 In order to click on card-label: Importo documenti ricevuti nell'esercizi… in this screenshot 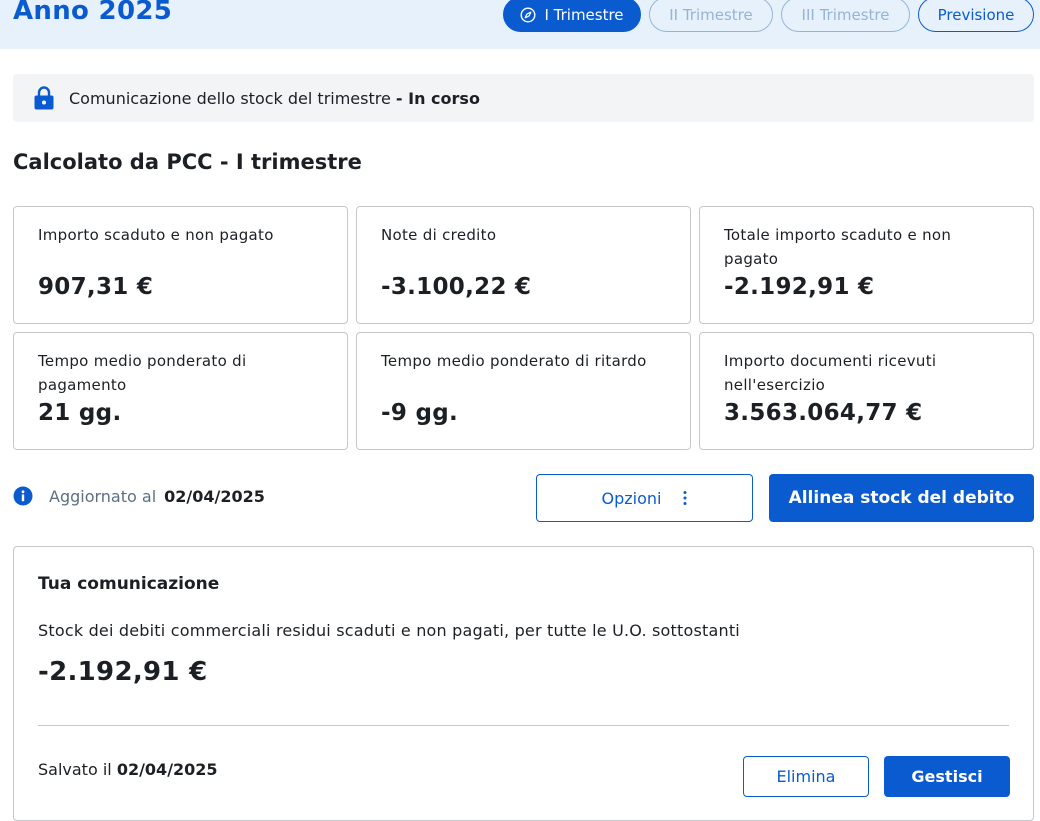, I will do `click(830, 373)`.